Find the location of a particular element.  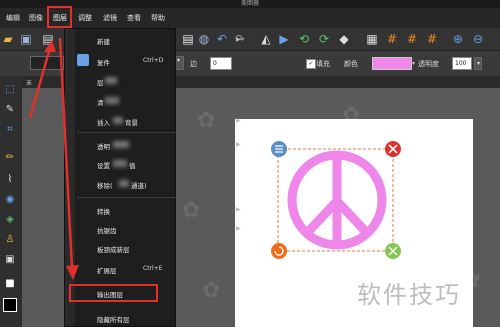

watermark-text: 软件技巧 is located at coordinates (409, 295).